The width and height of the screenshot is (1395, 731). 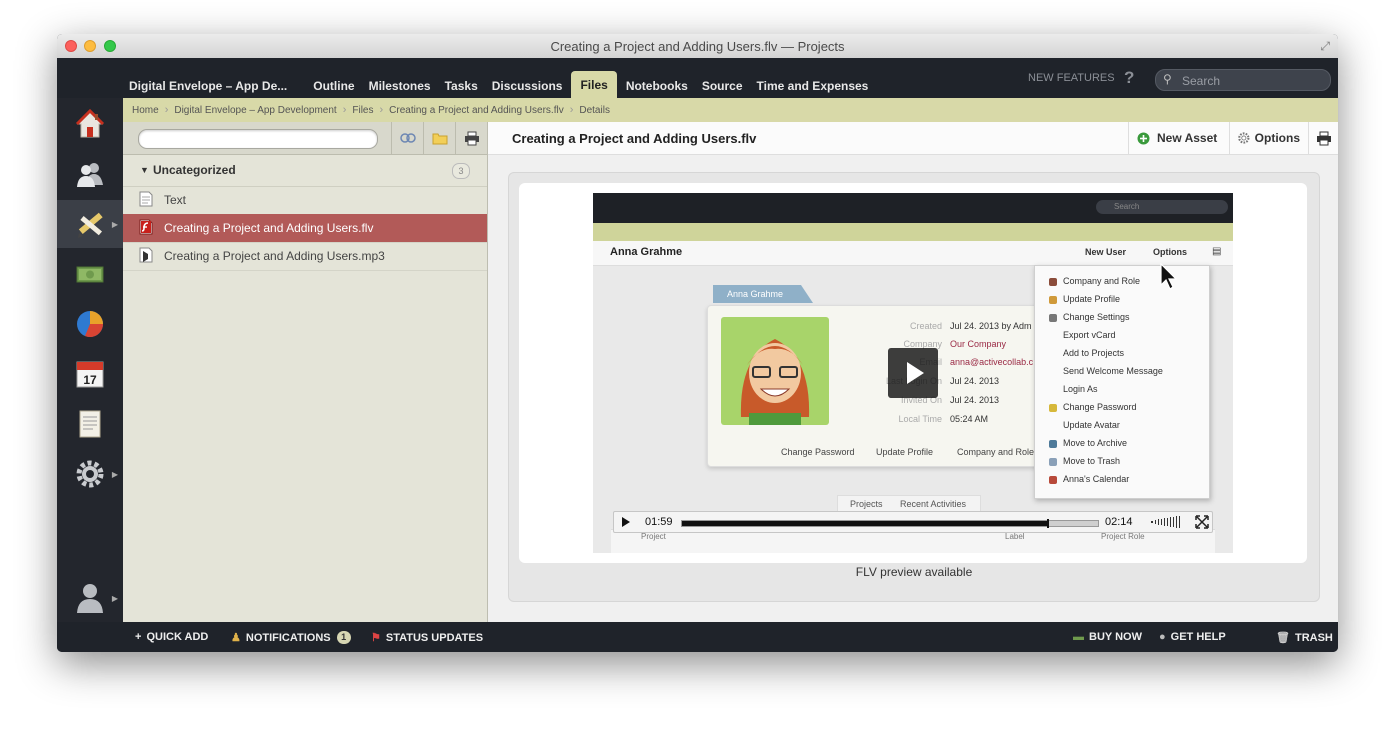 What do you see at coordinates (1252, 81) in the screenshot?
I see `search-input` at bounding box center [1252, 81].